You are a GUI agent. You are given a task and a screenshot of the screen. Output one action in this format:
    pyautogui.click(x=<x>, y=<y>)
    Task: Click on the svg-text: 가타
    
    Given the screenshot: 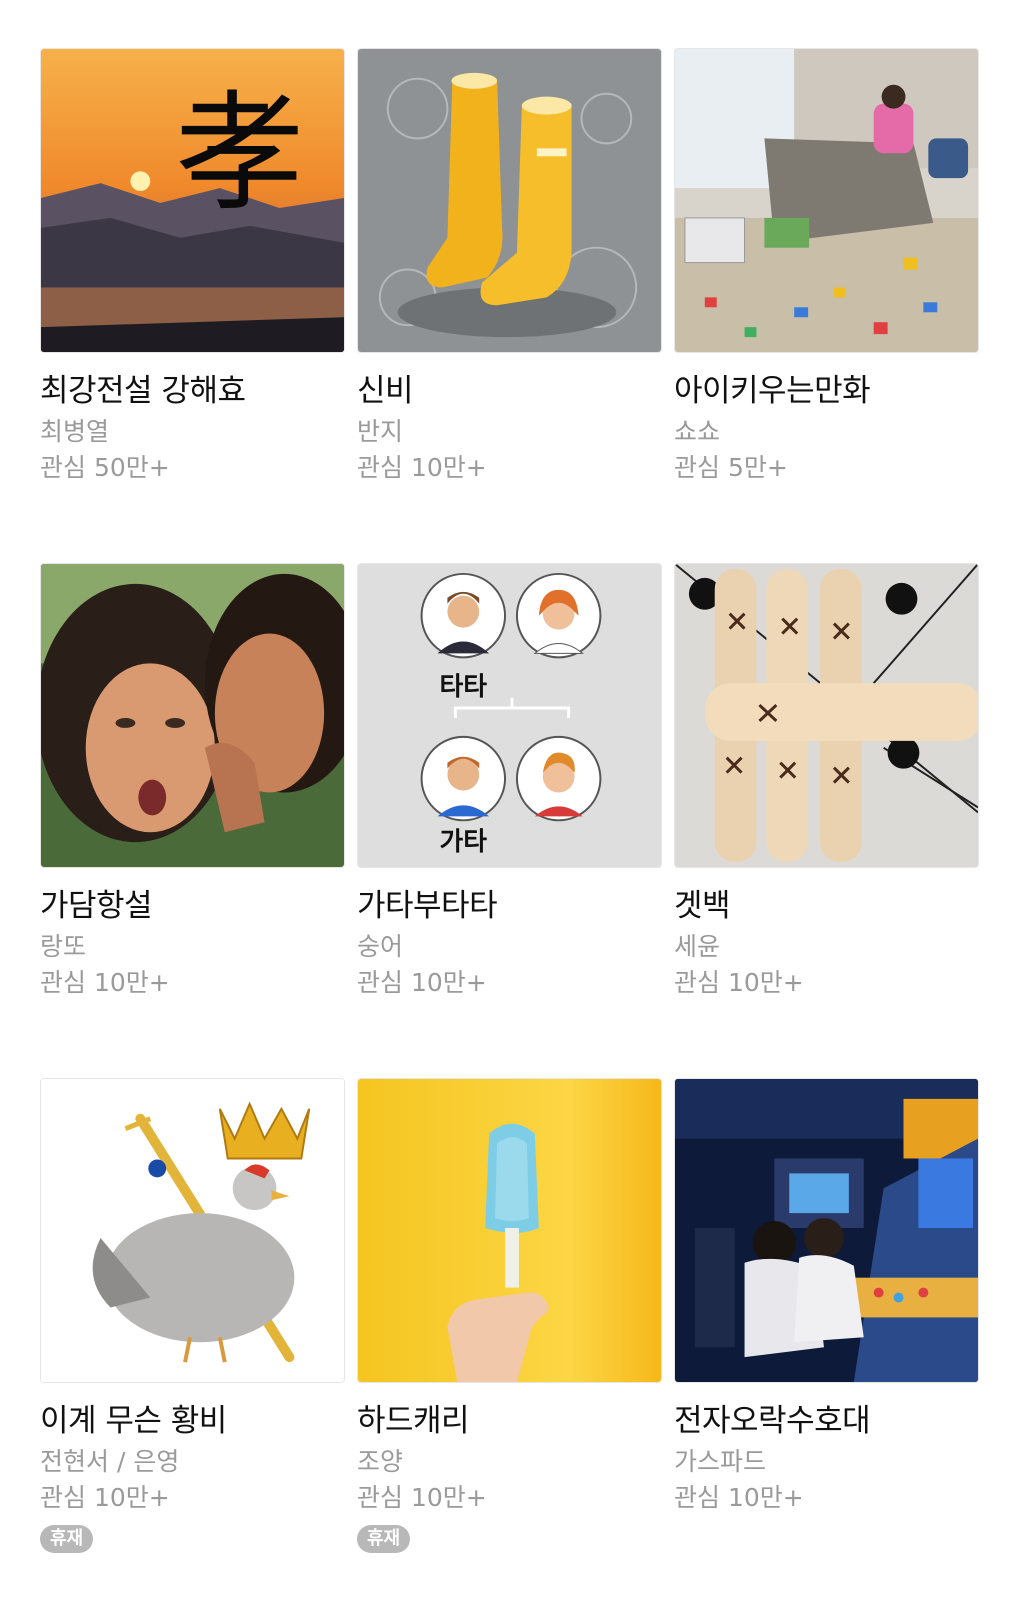 What is the action you would take?
    pyautogui.click(x=464, y=842)
    